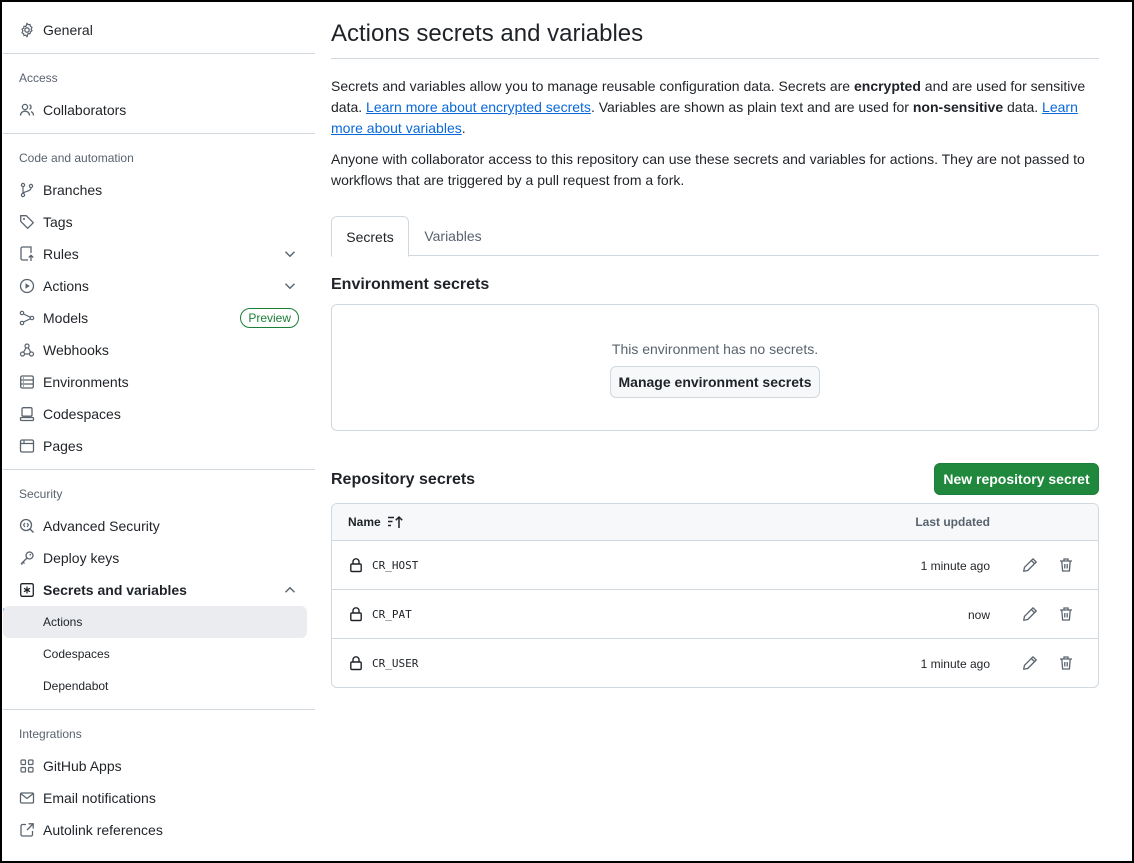 The width and height of the screenshot is (1134, 863). I want to click on sidebar-item-label: GitHub Apps, so click(82, 766).